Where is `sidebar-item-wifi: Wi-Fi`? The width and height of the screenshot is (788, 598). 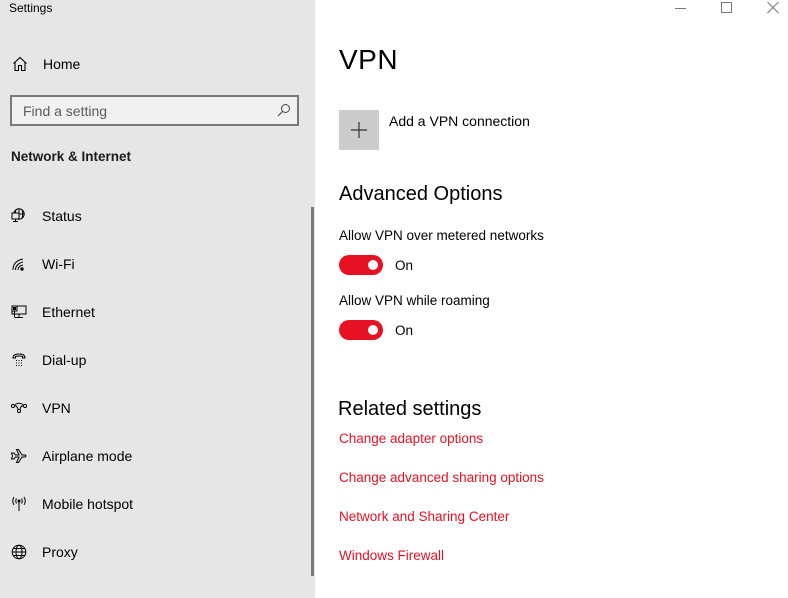
sidebar-item-wifi: Wi-Fi is located at coordinates (155, 264).